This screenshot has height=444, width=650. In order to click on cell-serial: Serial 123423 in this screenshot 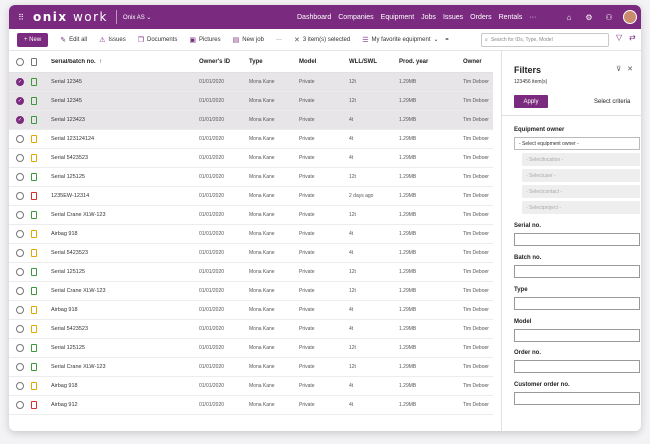, I will do `click(125, 120)`.